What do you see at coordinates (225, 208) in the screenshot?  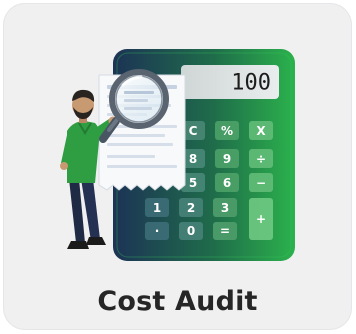 I see `key-three-label: 3` at bounding box center [225, 208].